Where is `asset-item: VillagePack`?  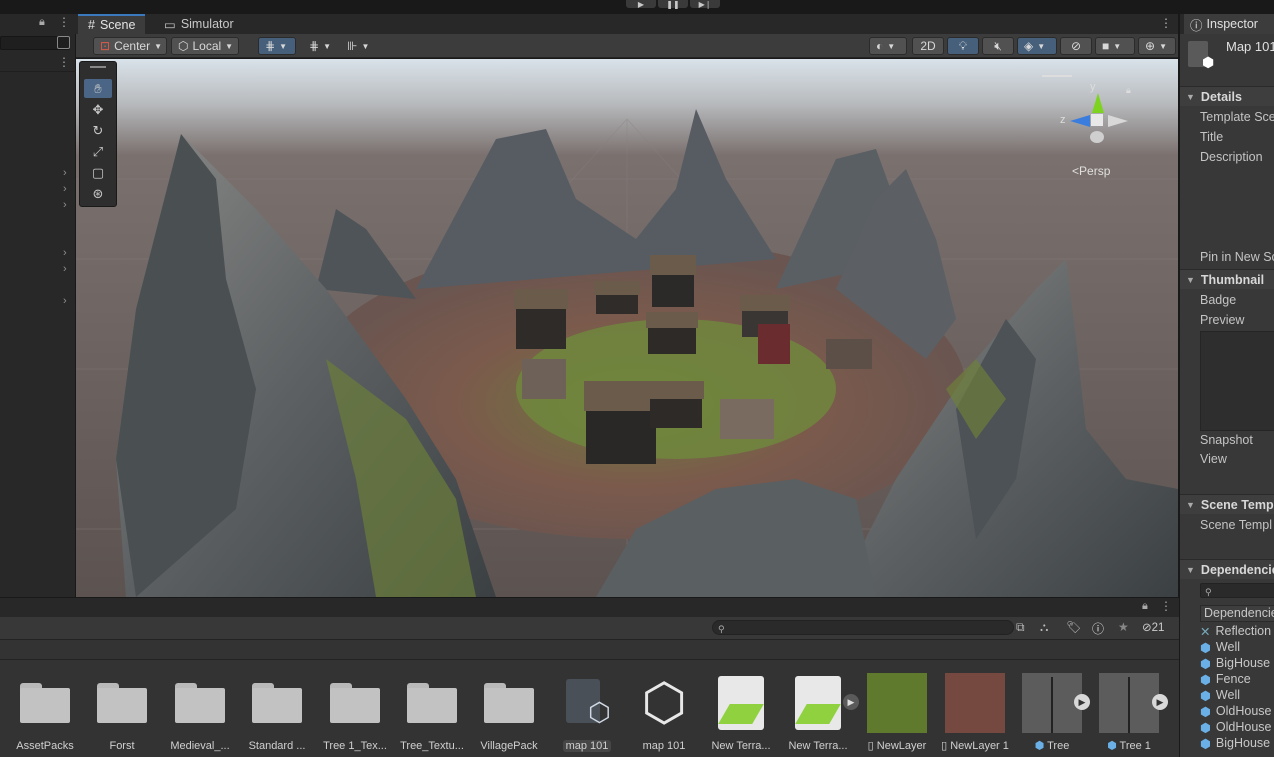
asset-item: VillagePack is located at coordinates (509, 712).